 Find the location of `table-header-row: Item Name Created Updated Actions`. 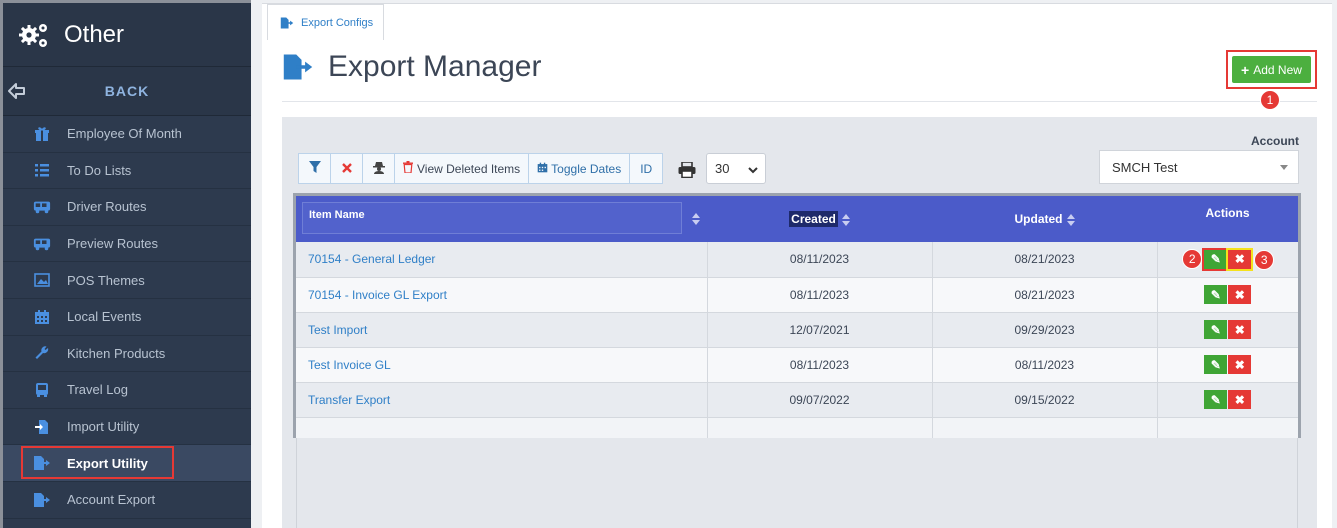

table-header-row: Item Name Created Updated Actions is located at coordinates (797, 219).